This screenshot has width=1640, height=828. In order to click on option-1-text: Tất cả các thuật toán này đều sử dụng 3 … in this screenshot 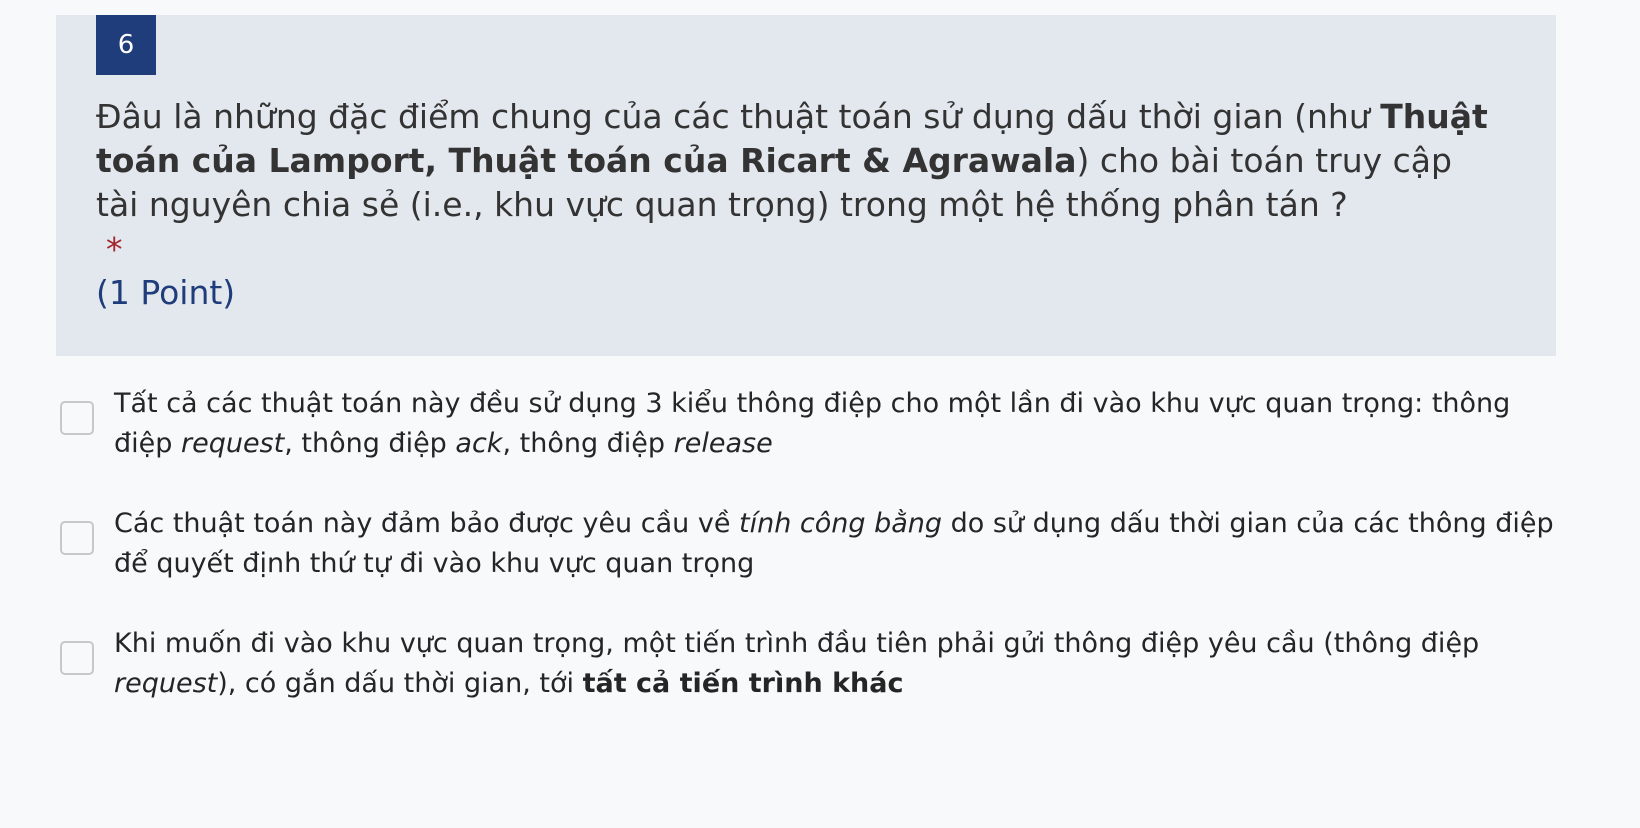, I will do `click(834, 424)`.